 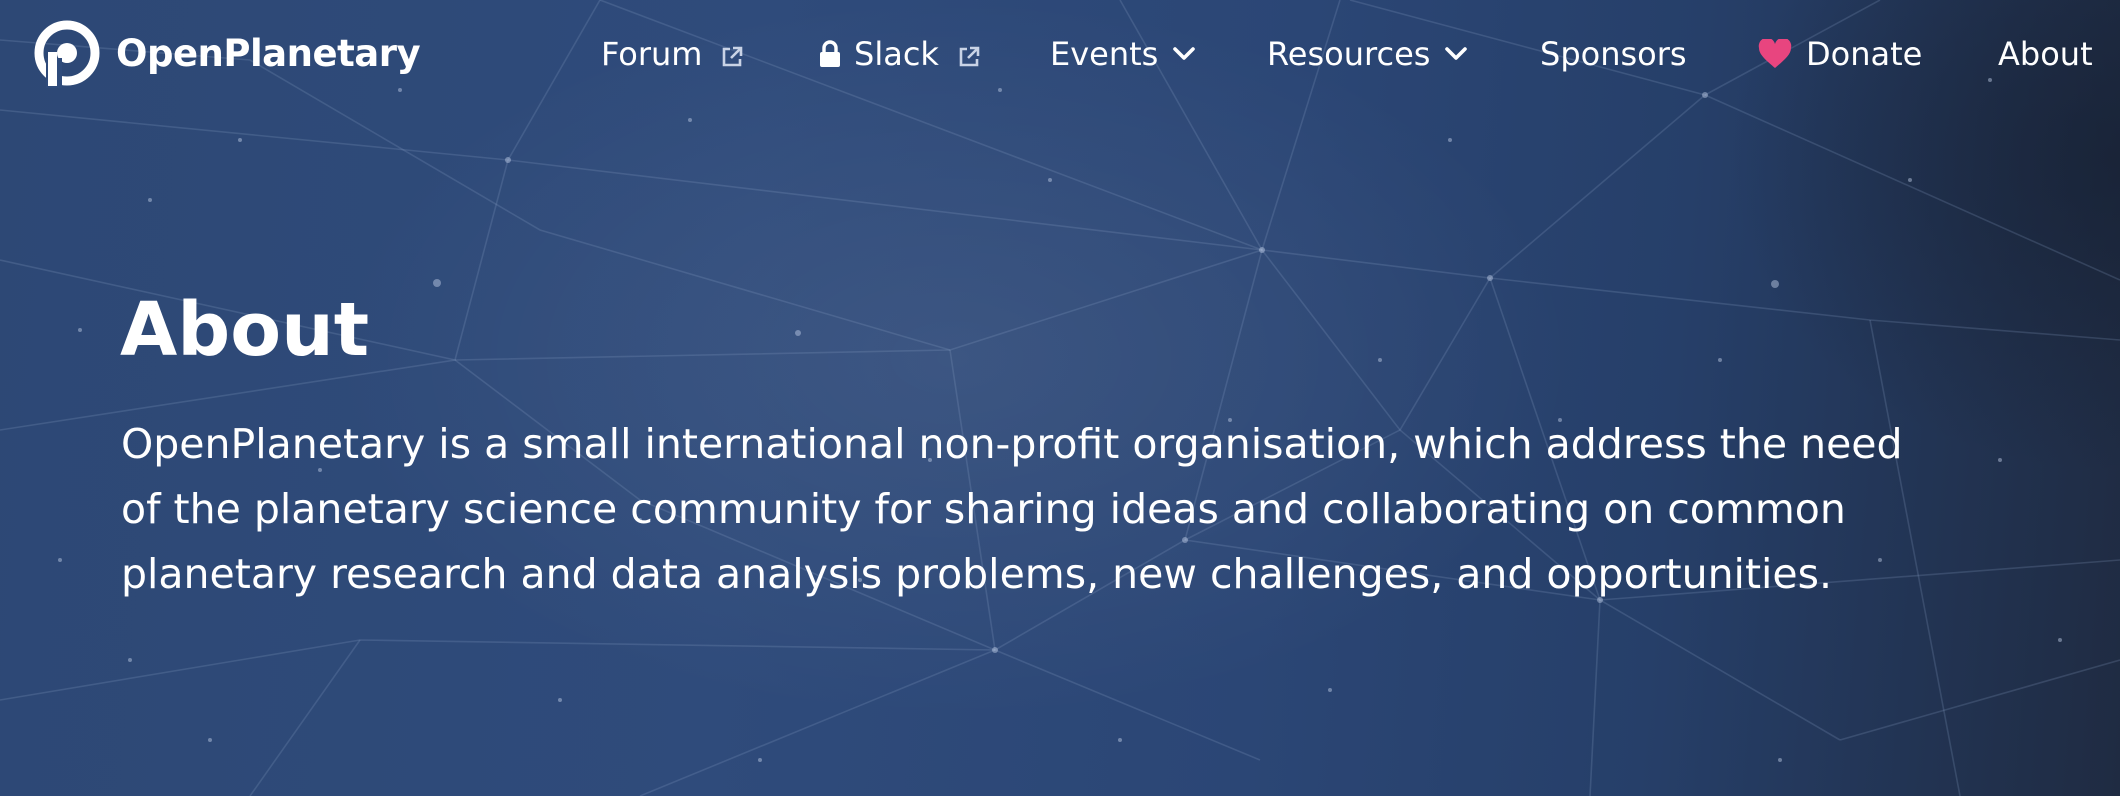 I want to click on nav-item-events: Events, so click(x=1123, y=54).